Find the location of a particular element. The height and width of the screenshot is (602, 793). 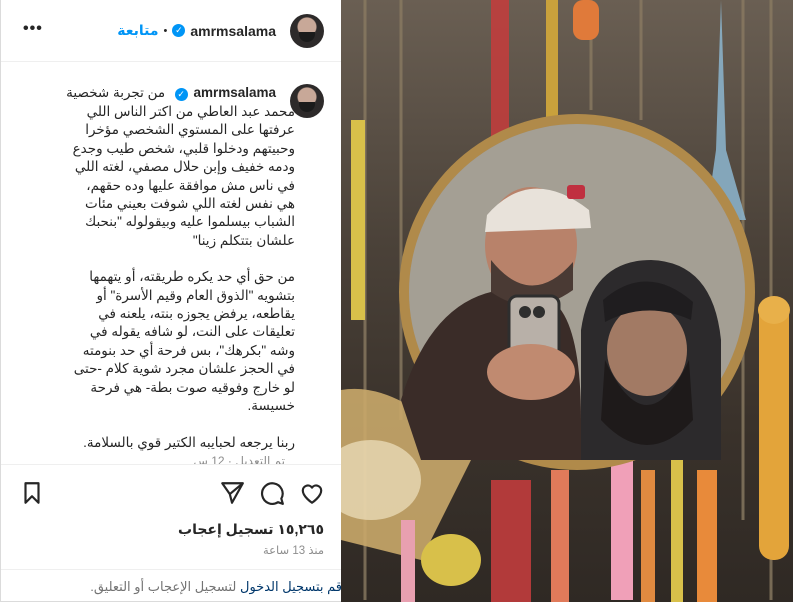

caption-line: علشان بتتكلم زينا" is located at coordinates (243, 240).